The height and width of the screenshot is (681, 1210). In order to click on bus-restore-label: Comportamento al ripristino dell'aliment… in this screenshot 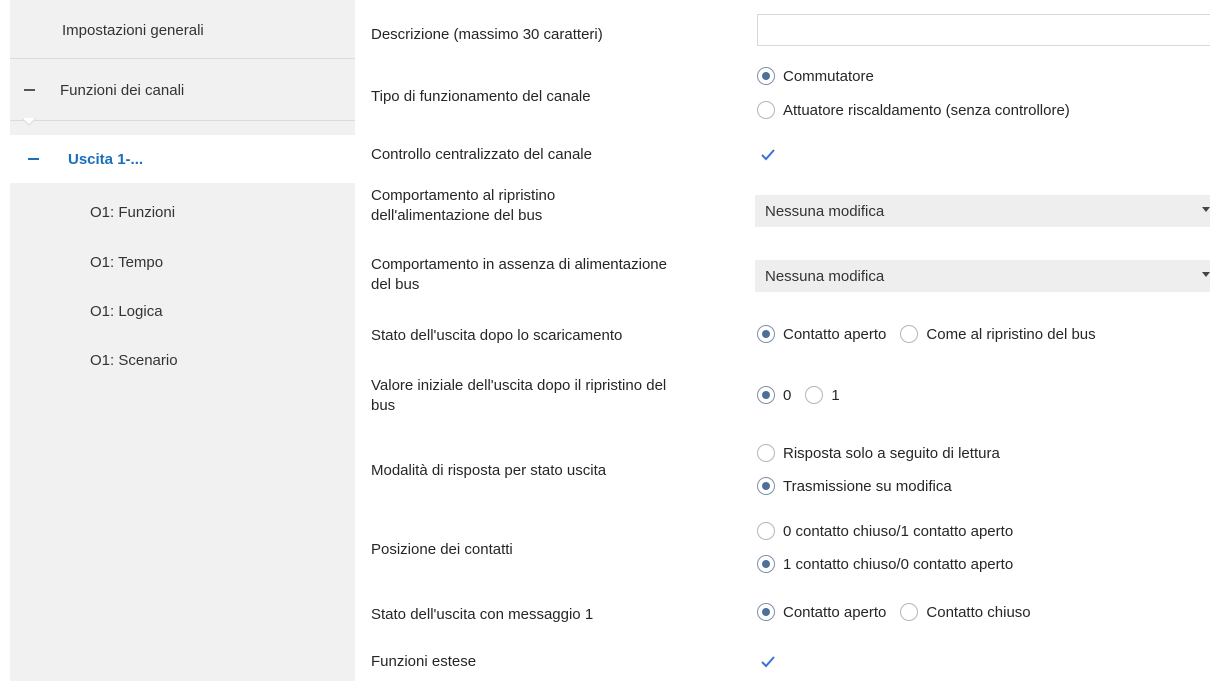, I will do `click(463, 206)`.